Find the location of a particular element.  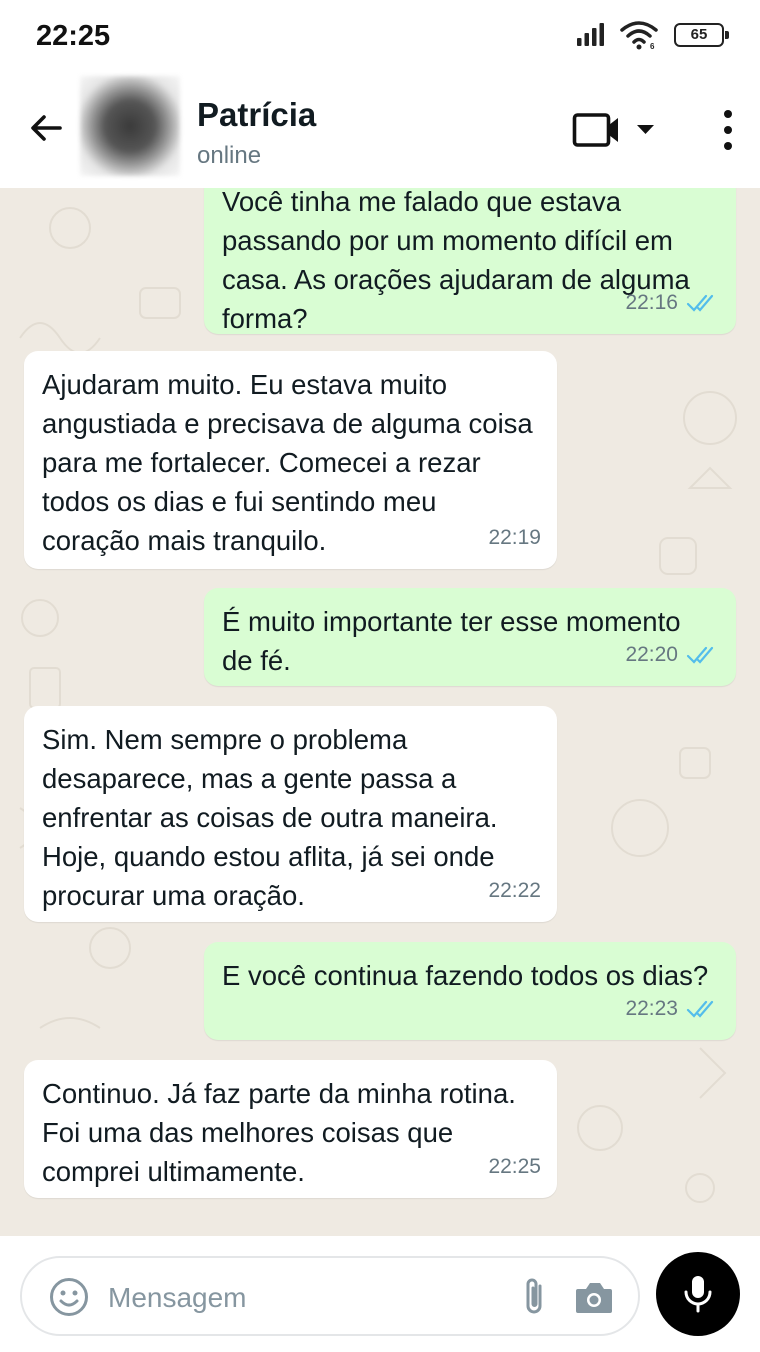

message-meta: 22:16 is located at coordinates (672, 302).